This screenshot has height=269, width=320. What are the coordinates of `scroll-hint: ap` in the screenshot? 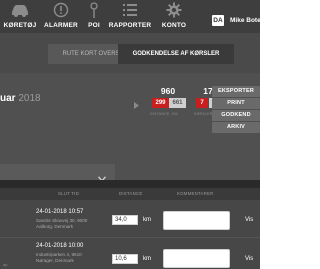 It's located at (5, 264).